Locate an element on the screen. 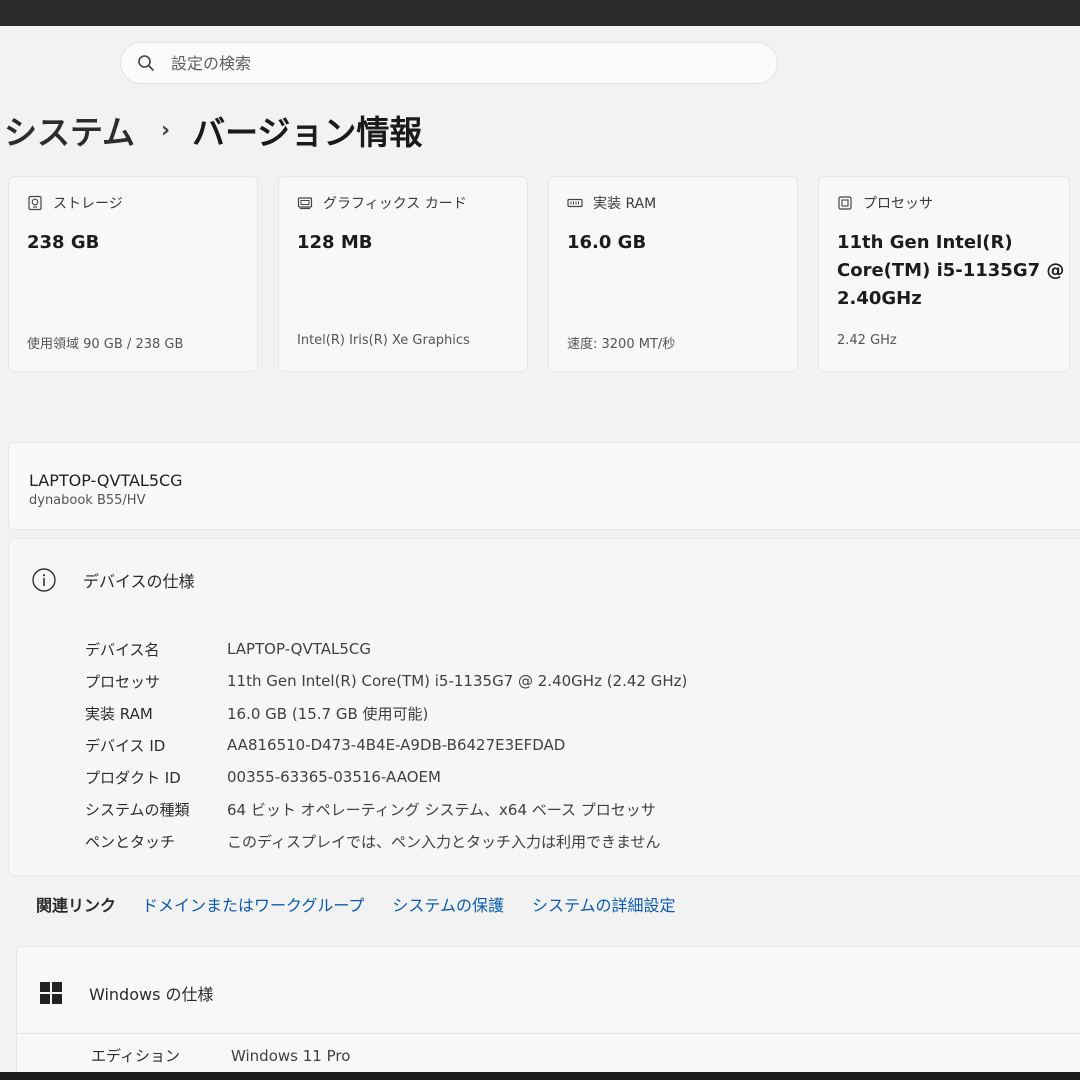  ram-card-value: 16.0 GB is located at coordinates (607, 242).